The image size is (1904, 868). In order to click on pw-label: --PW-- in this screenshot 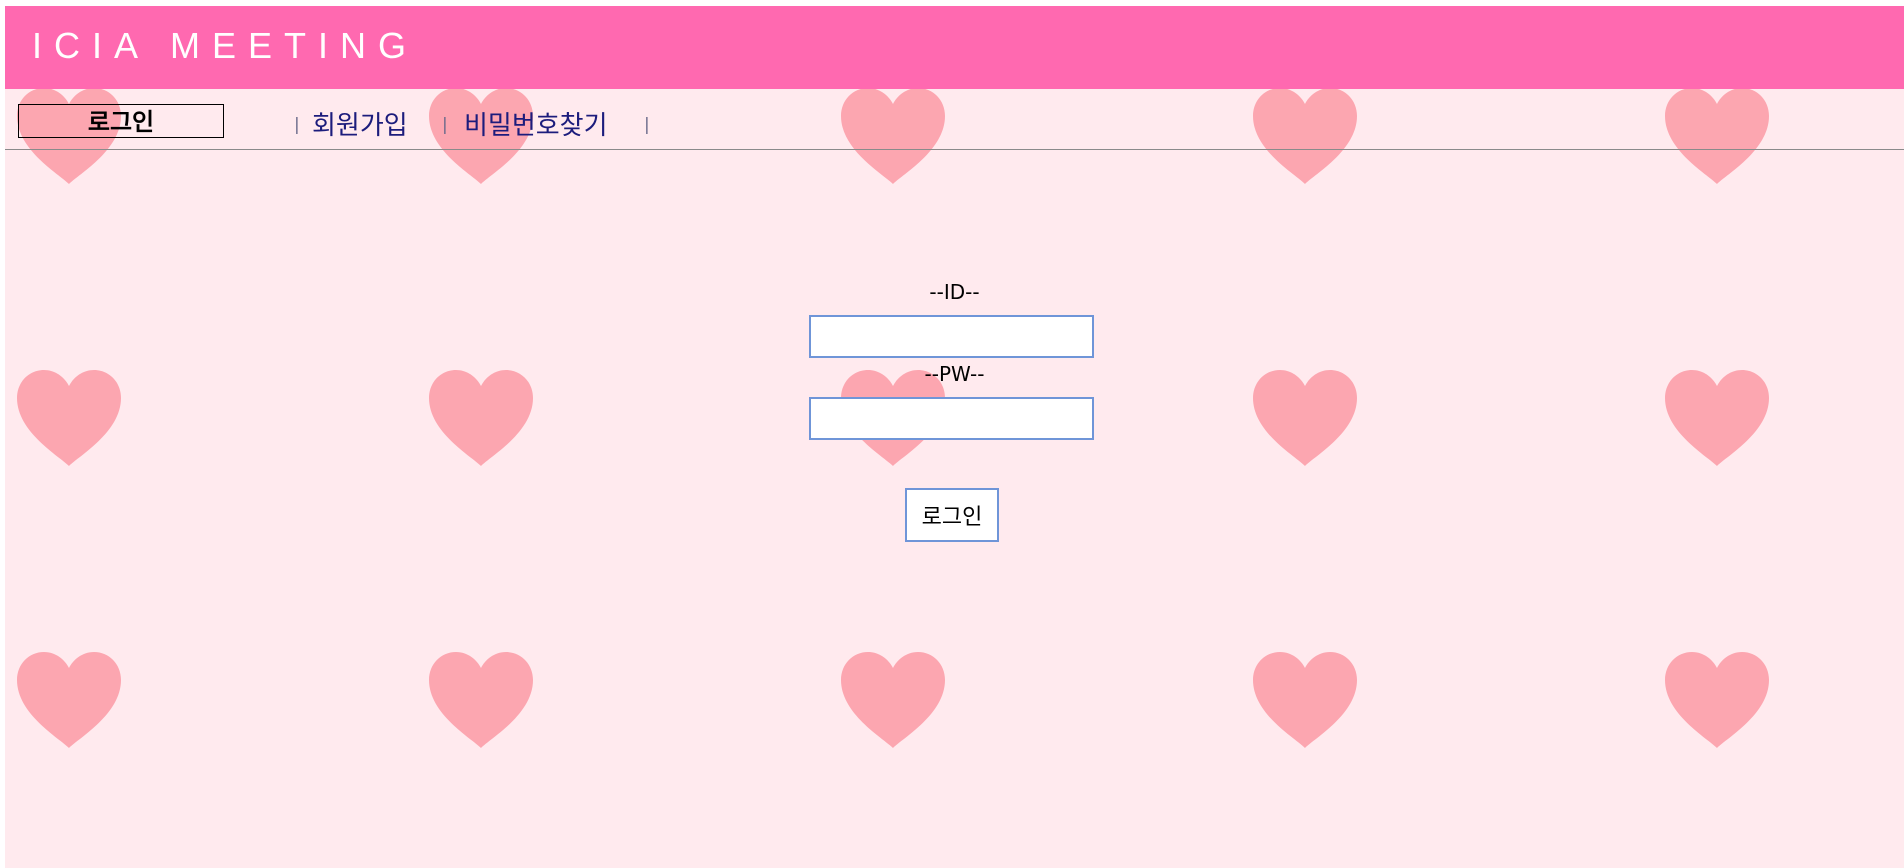, I will do `click(954, 374)`.